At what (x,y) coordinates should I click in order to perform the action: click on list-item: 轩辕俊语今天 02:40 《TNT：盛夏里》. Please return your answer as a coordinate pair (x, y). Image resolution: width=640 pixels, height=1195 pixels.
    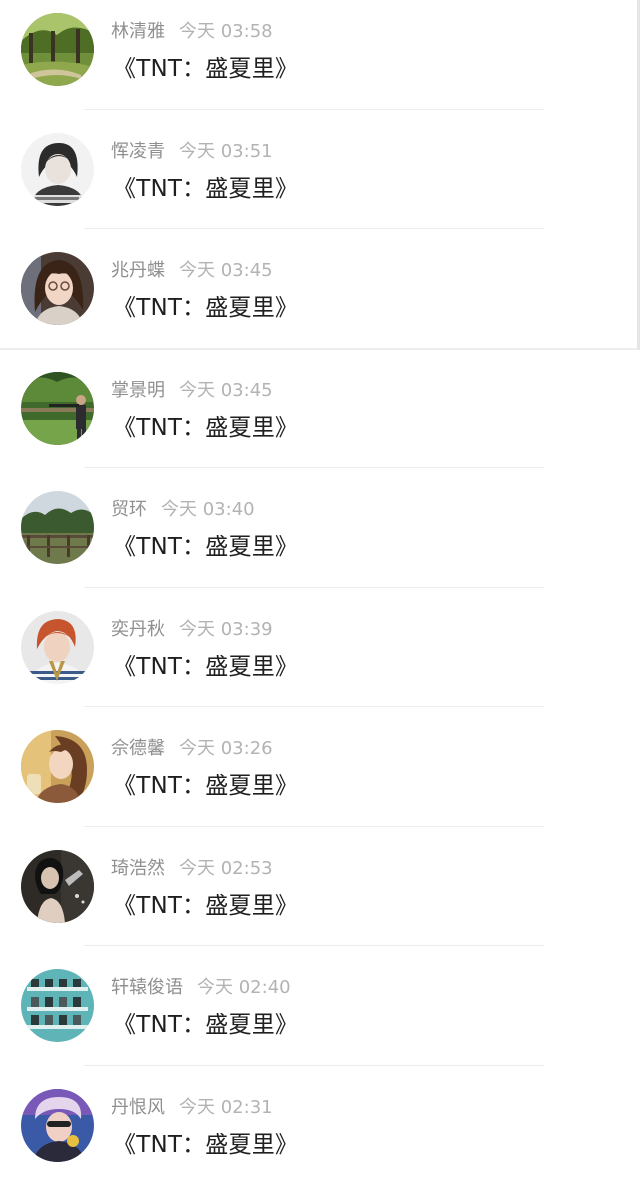
    Looking at the image, I should click on (320, 1016).